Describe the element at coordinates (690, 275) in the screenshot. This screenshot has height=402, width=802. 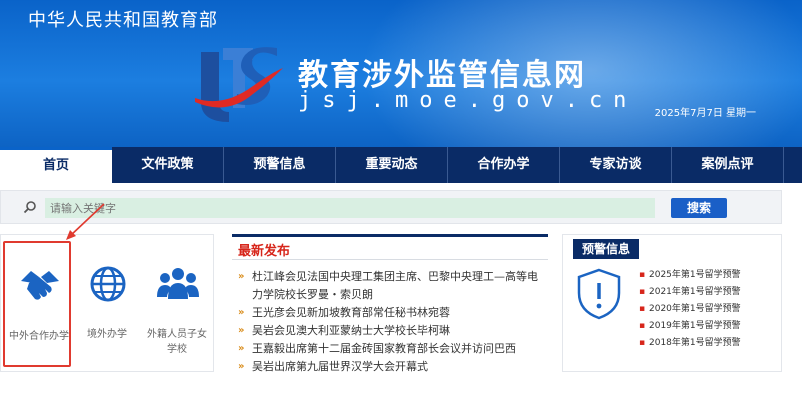
I see `alert-item: ▪ 2025年第1号留学预警` at that location.